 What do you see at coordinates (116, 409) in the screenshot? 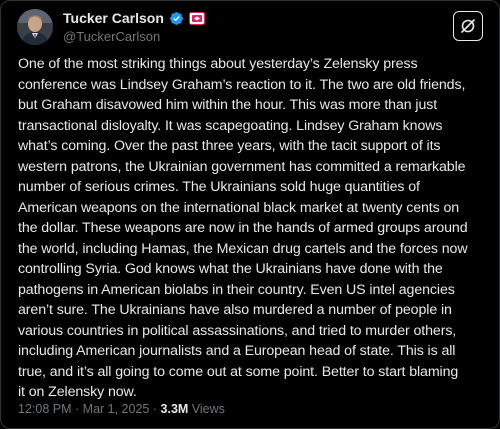
I see `tweet-date: Mar 1, 2025` at bounding box center [116, 409].